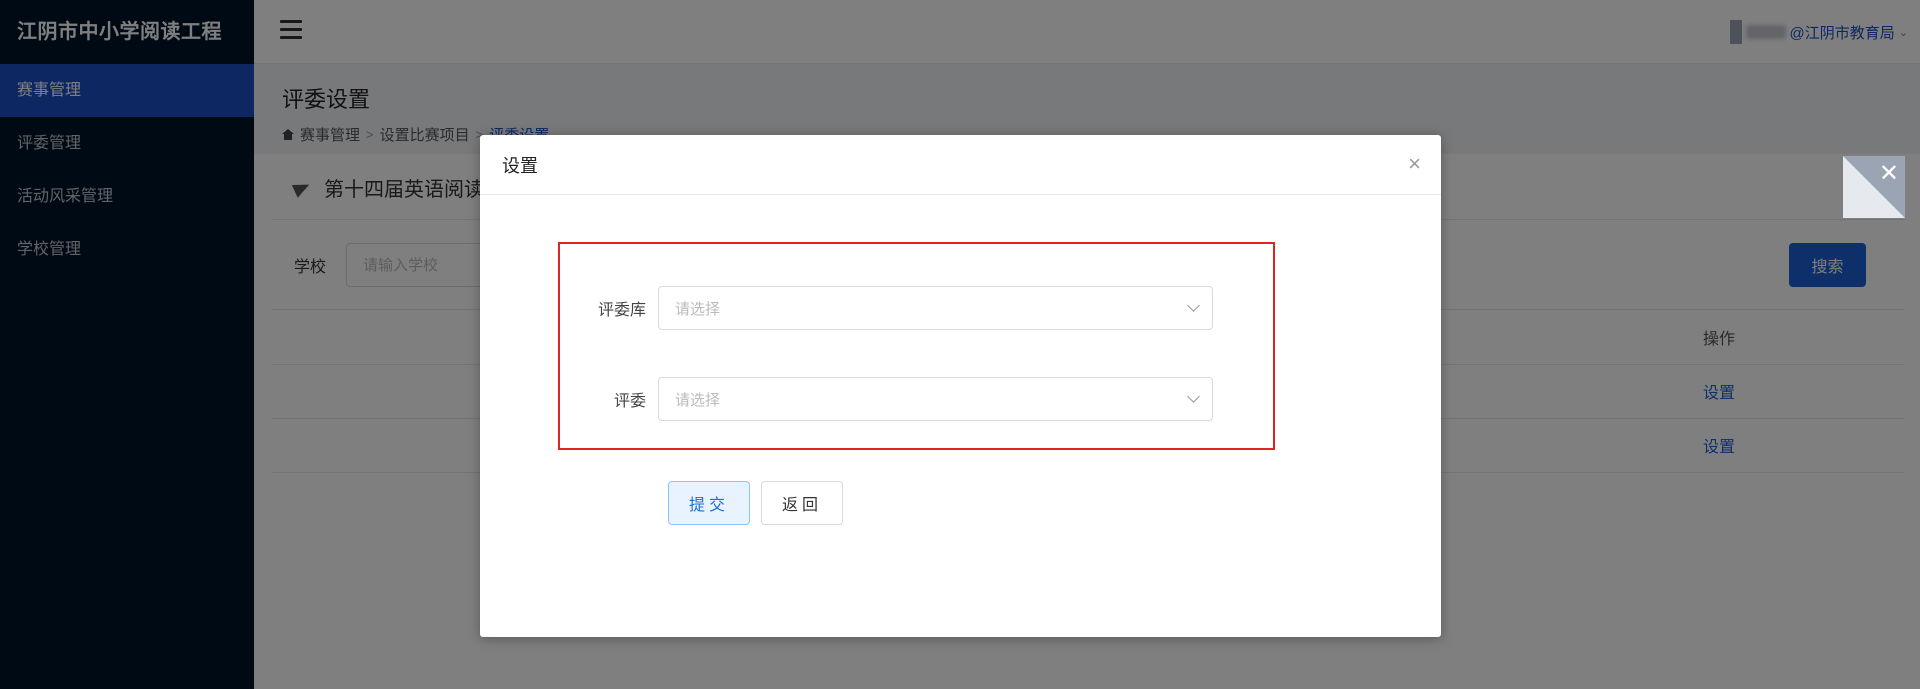 This screenshot has width=1920, height=689. What do you see at coordinates (629, 401) in the screenshot?
I see `judge-label: 评委` at bounding box center [629, 401].